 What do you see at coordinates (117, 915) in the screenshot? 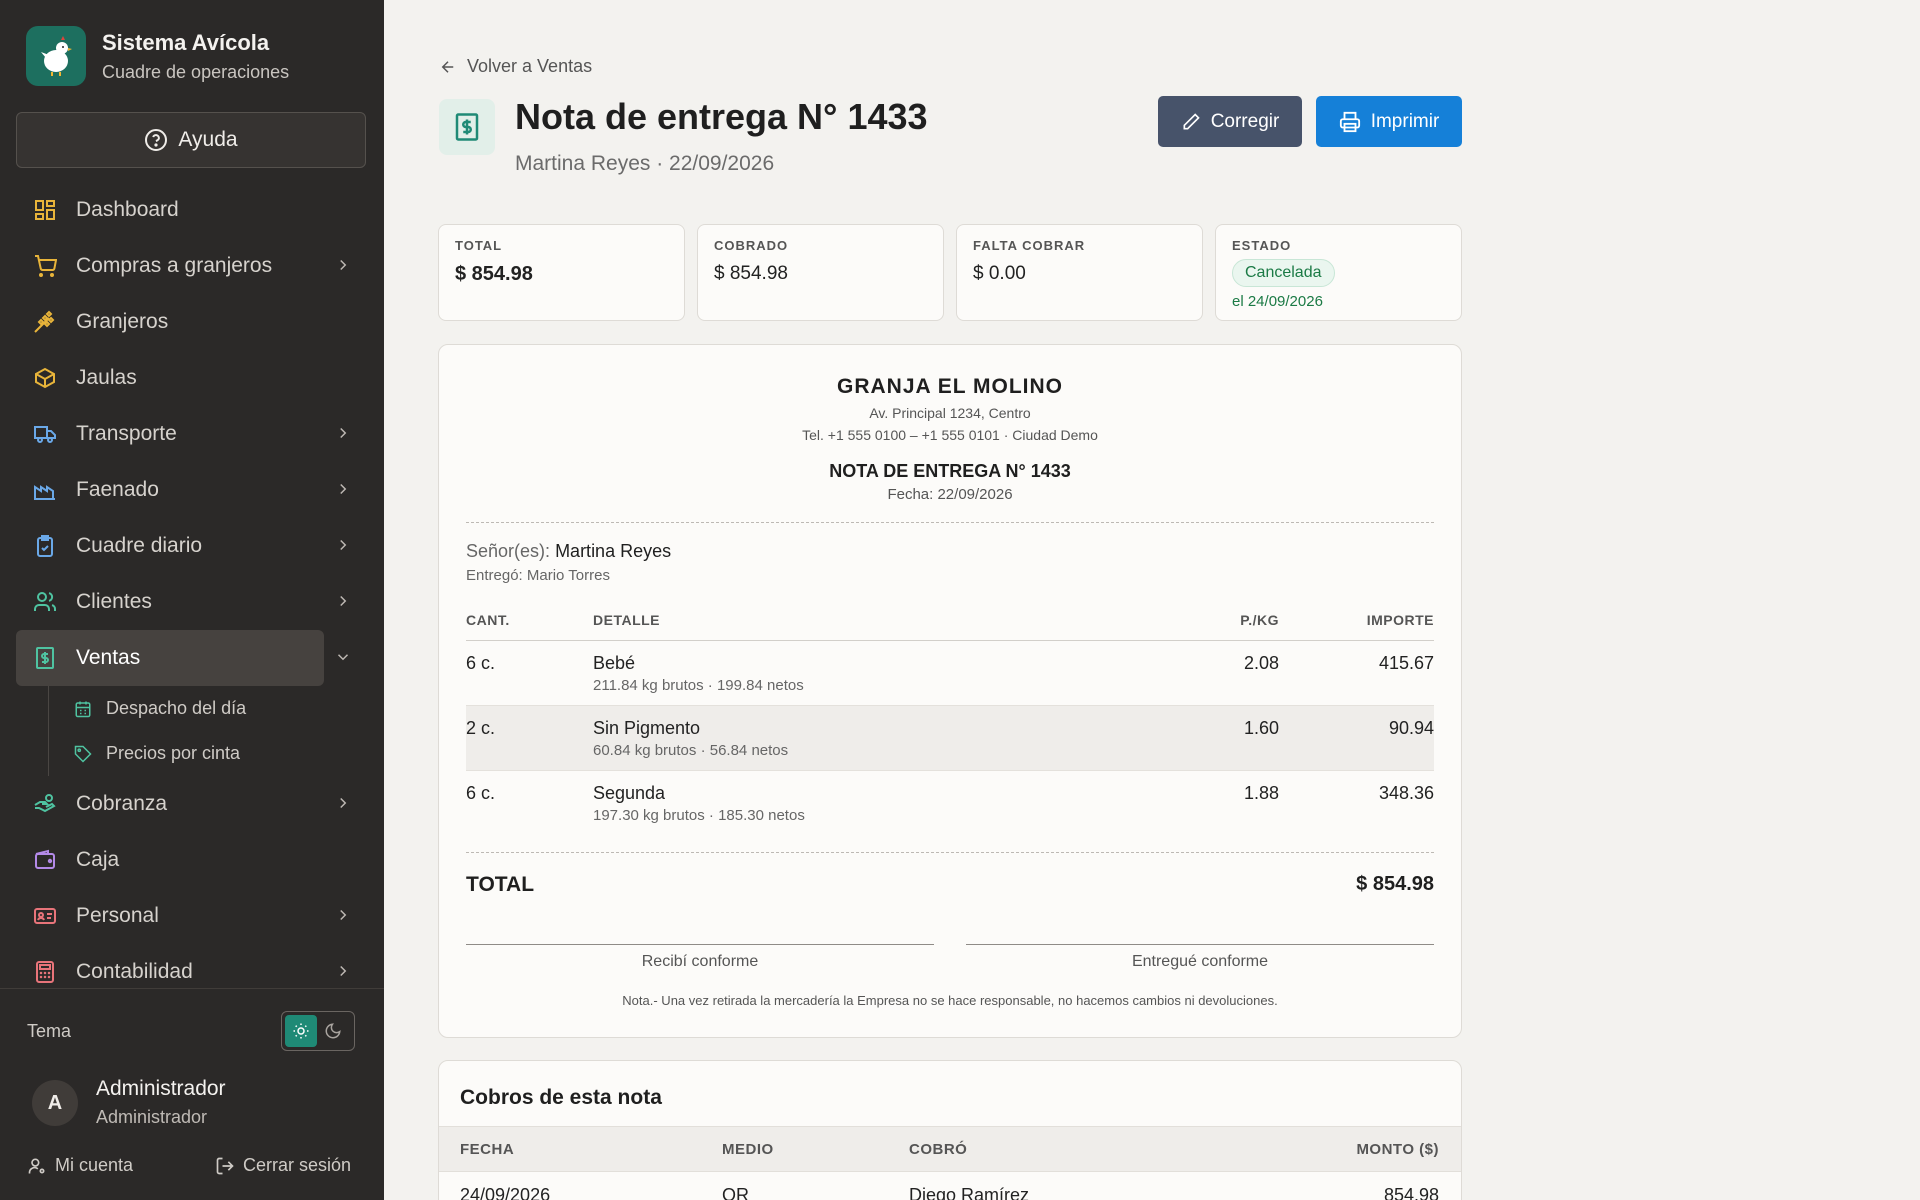
I see `sidebar-item-label: Personal` at bounding box center [117, 915].